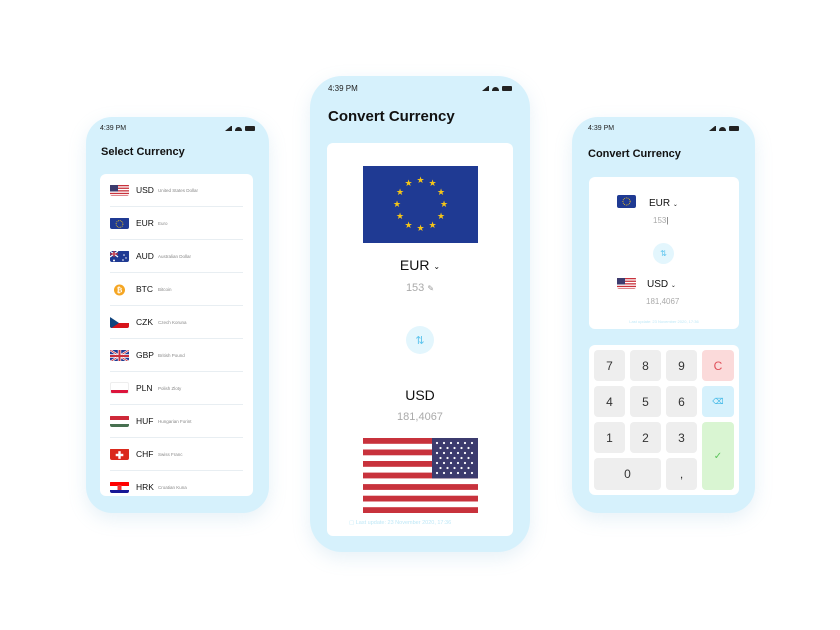 The width and height of the screenshot is (840, 630). Describe the element at coordinates (414, 265) in the screenshot. I see `from-currency-code: EUR` at that location.